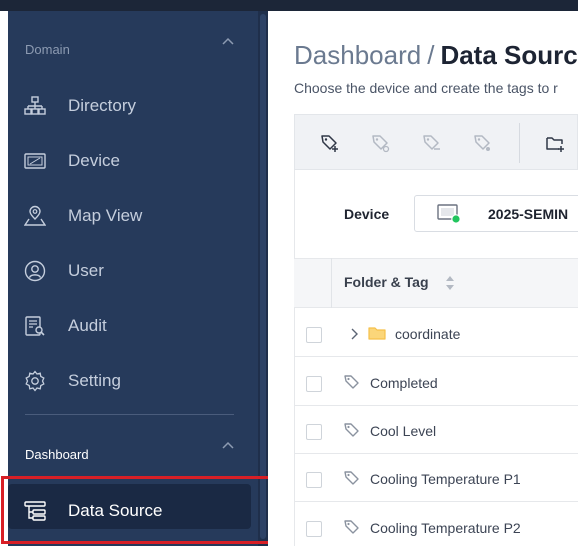  I want to click on sitemap-icon, so click(35, 105).